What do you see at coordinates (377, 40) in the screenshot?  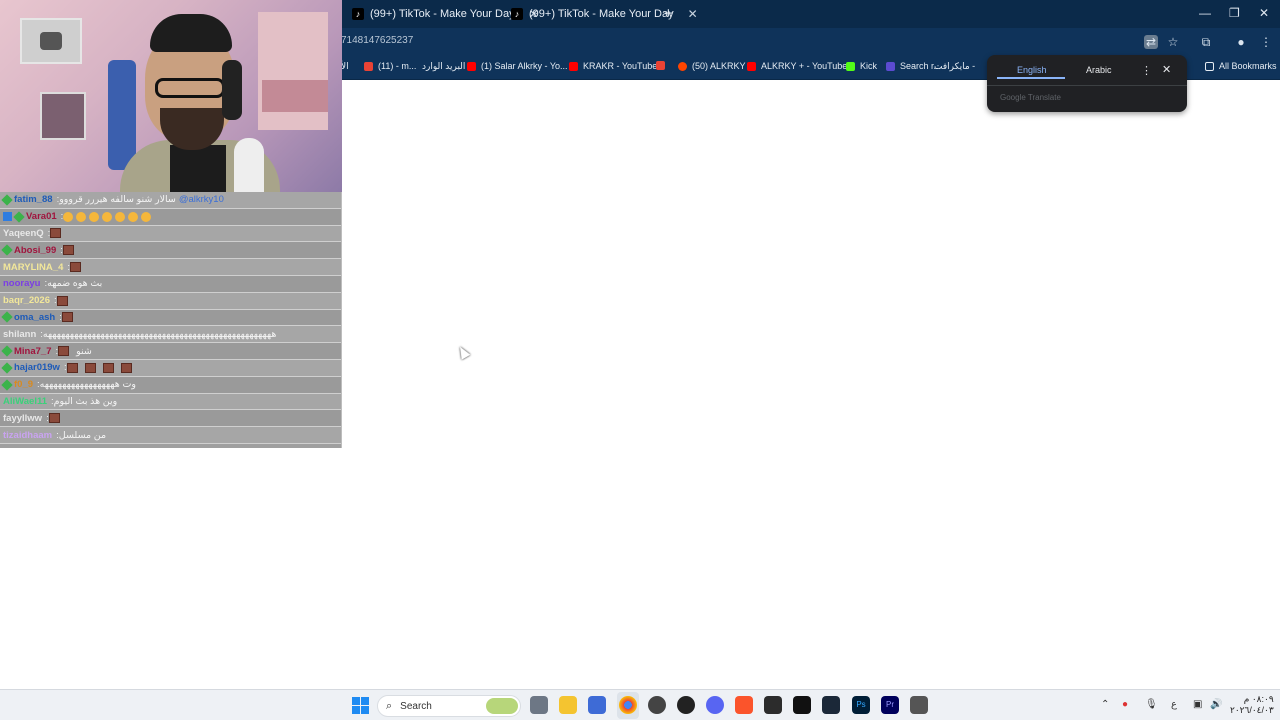 I see `address-bar: 7148147625237` at bounding box center [377, 40].